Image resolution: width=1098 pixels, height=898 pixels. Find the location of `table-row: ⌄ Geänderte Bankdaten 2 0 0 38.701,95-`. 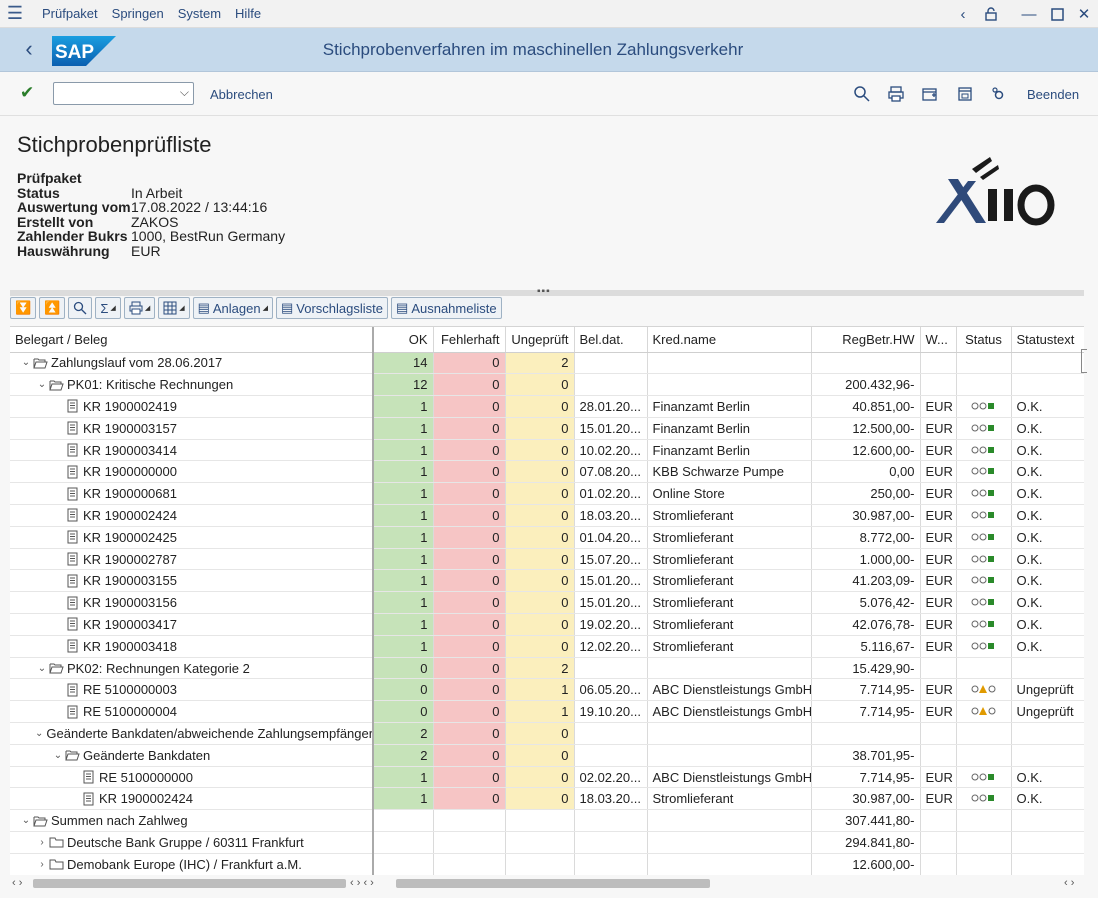

table-row: ⌄ Geänderte Bankdaten 2 0 0 38.701,95- is located at coordinates (547, 755).